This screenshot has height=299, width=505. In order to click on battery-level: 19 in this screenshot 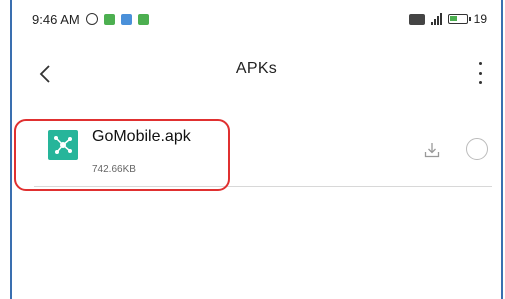, I will do `click(480, 19)`.